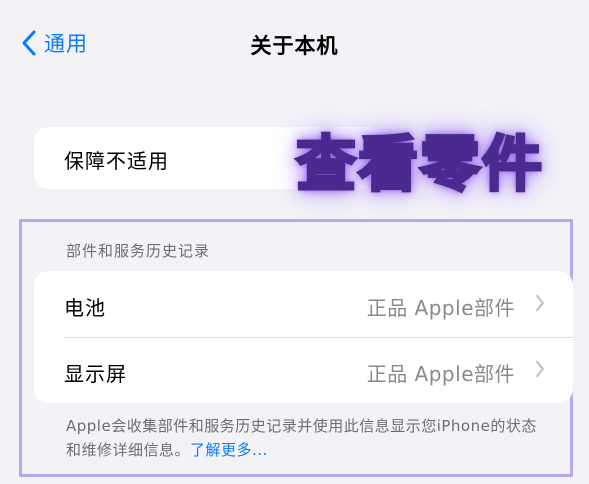 The width and height of the screenshot is (589, 484). What do you see at coordinates (95, 374) in the screenshot?
I see `row-label: 显示屏` at bounding box center [95, 374].